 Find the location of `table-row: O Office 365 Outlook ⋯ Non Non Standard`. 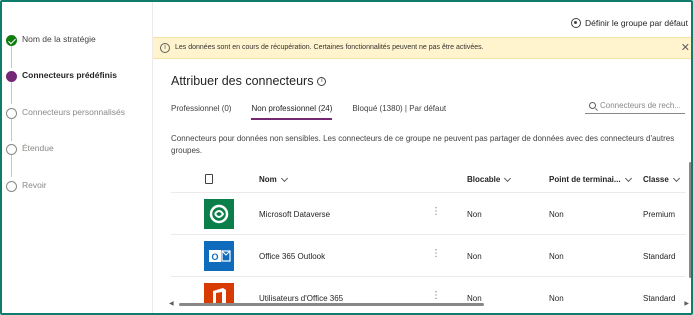

table-row: O Office 365 Outlook ⋯ Non Non Standard is located at coordinates (428, 256).